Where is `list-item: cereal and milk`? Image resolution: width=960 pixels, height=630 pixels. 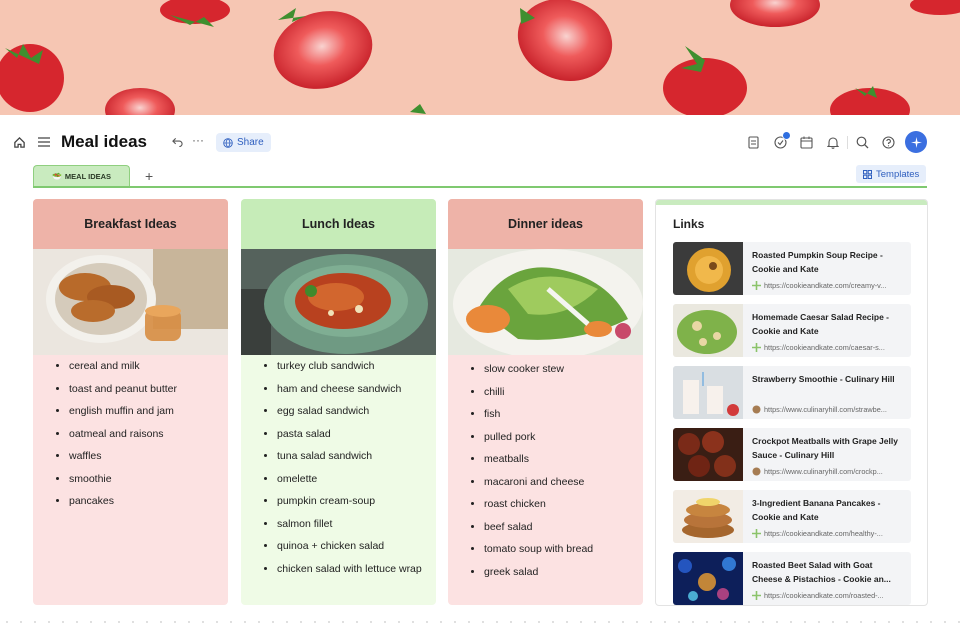 list-item: cereal and milk is located at coordinates (141, 366).